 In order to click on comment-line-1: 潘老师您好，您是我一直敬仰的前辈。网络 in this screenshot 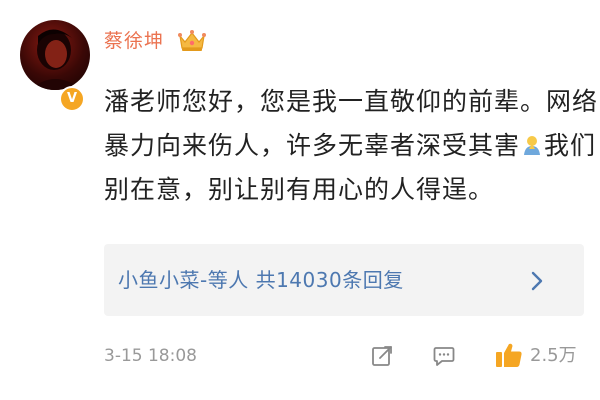, I will do `click(351, 101)`.